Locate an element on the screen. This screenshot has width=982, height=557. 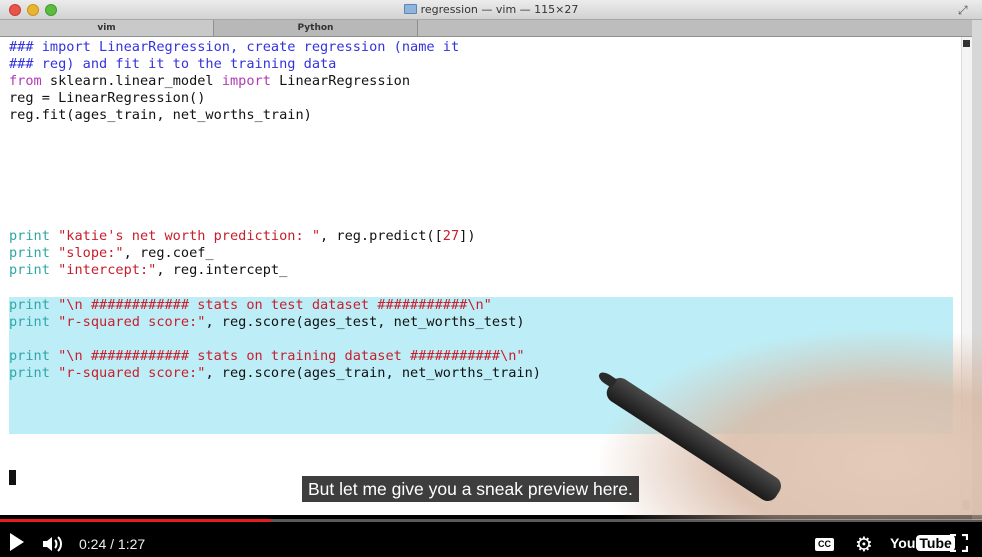
terminal-tab-bar: vim Python is located at coordinates (491, 28).